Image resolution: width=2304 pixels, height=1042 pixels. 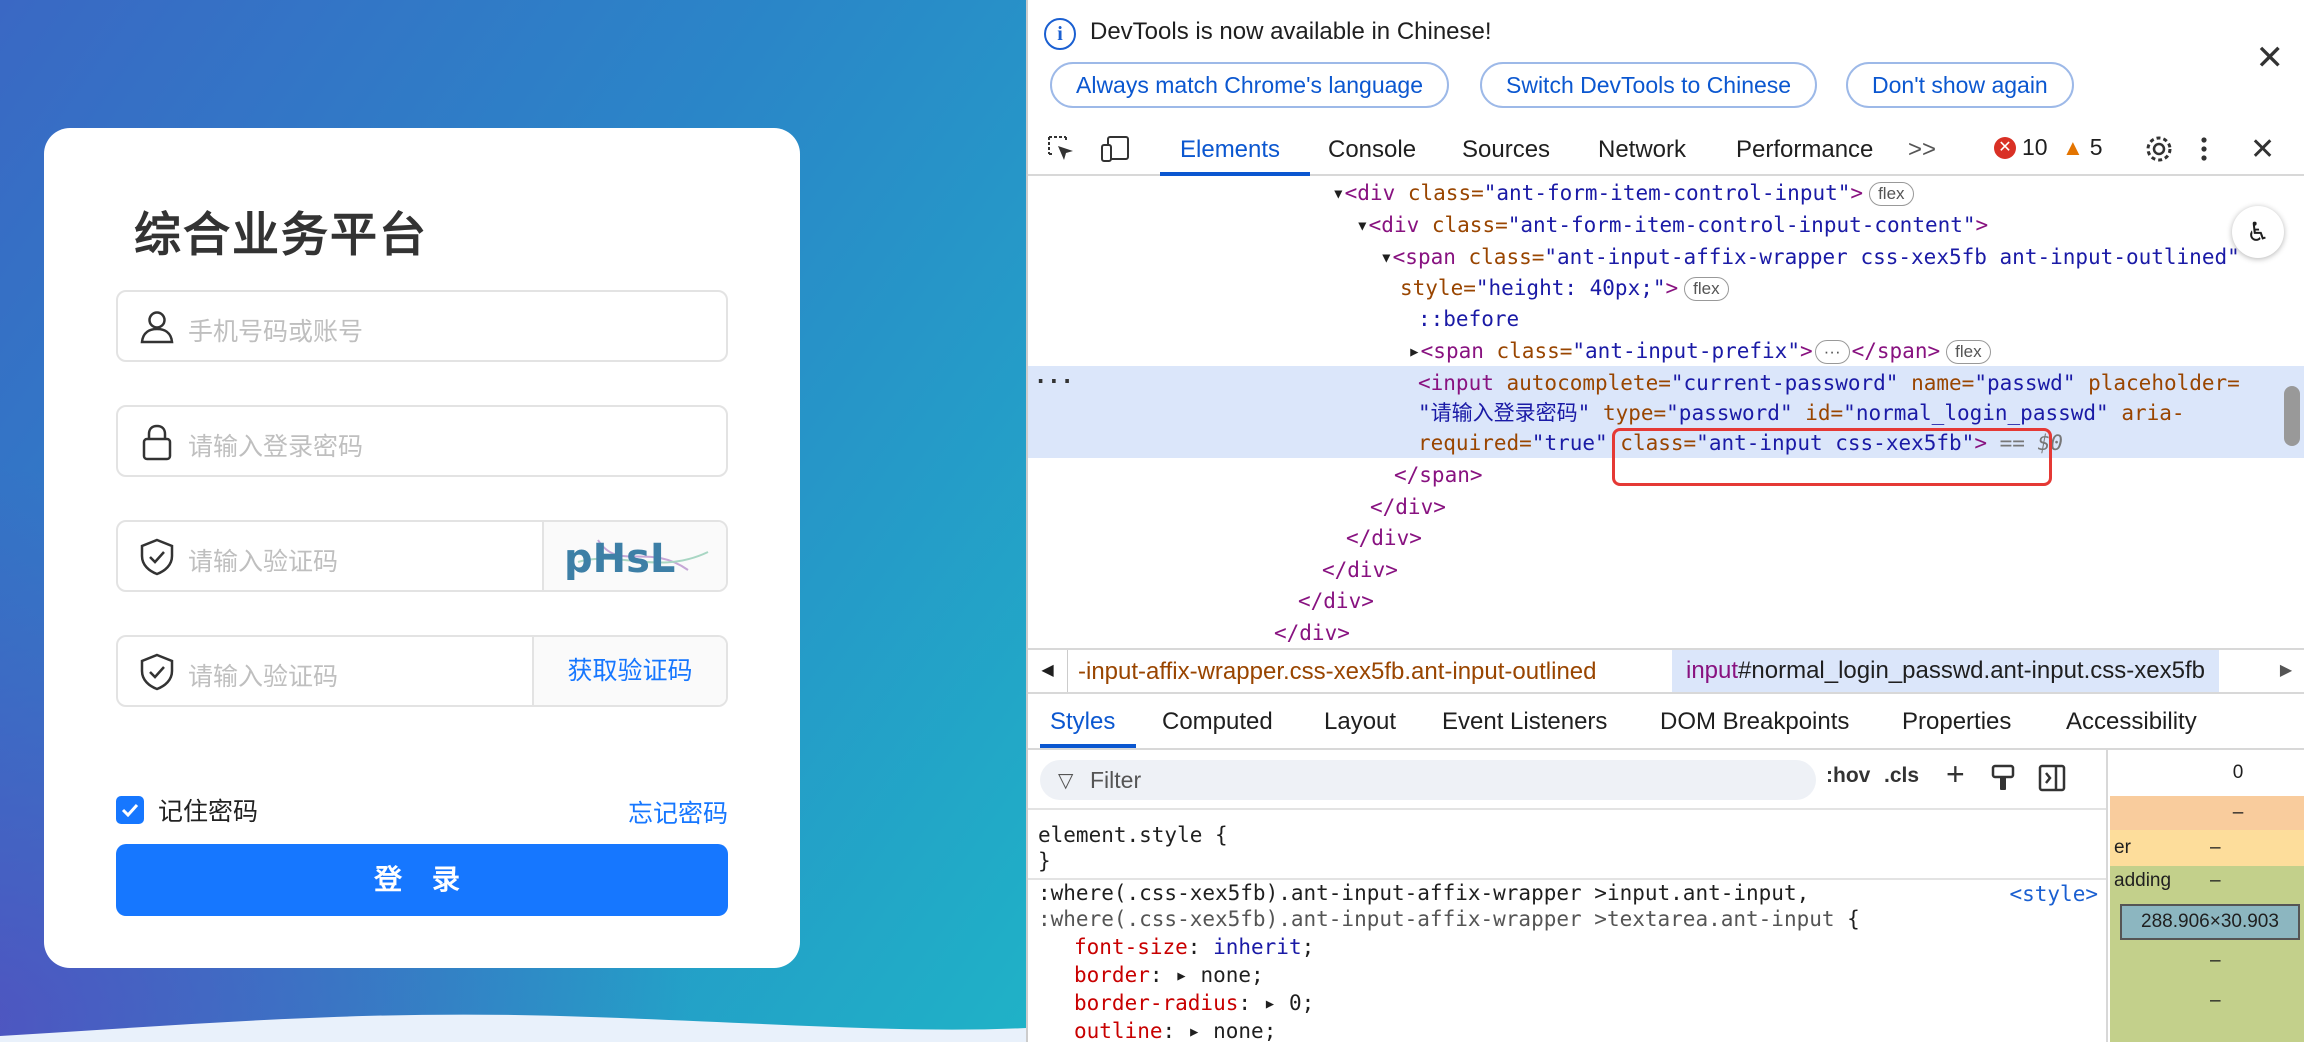 What do you see at coordinates (1955, 774) in the screenshot?
I see `new-rule-icon: +` at bounding box center [1955, 774].